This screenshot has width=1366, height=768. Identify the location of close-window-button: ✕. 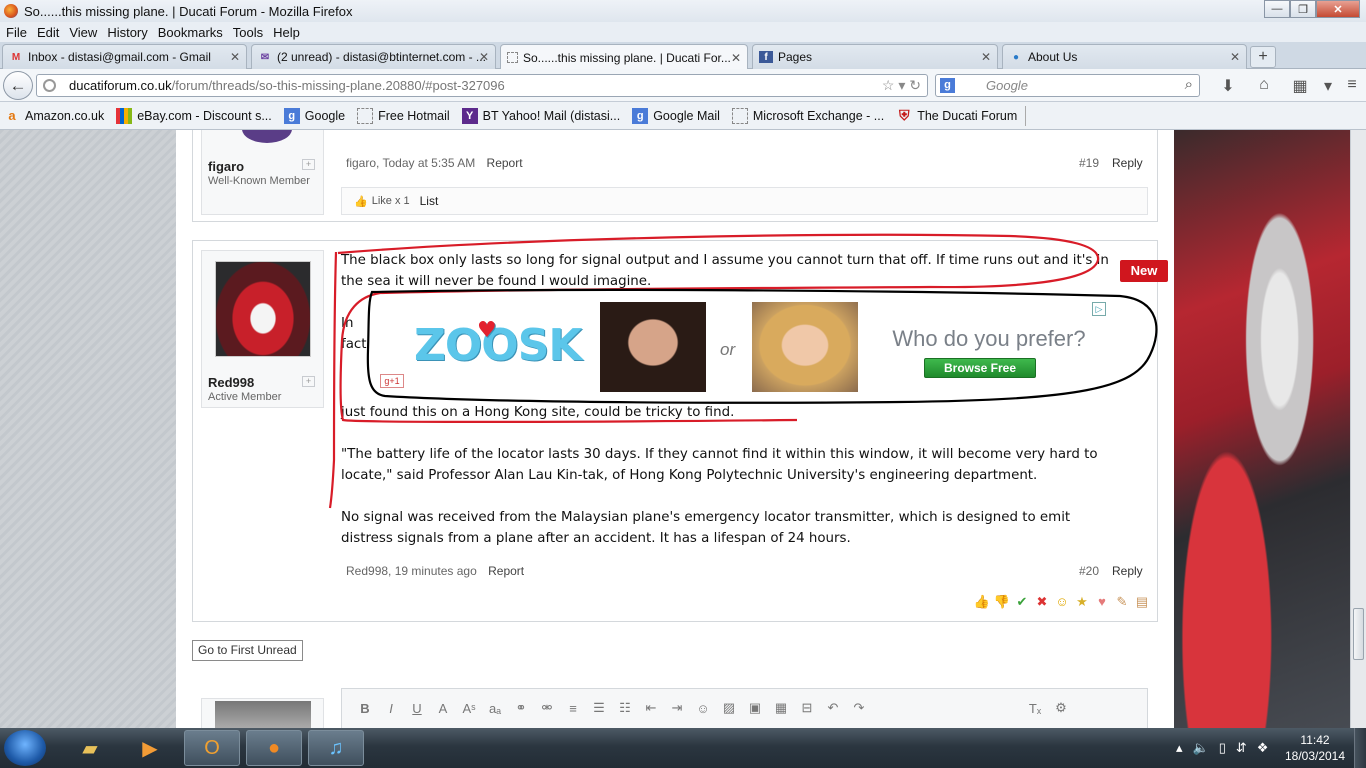
(1338, 9).